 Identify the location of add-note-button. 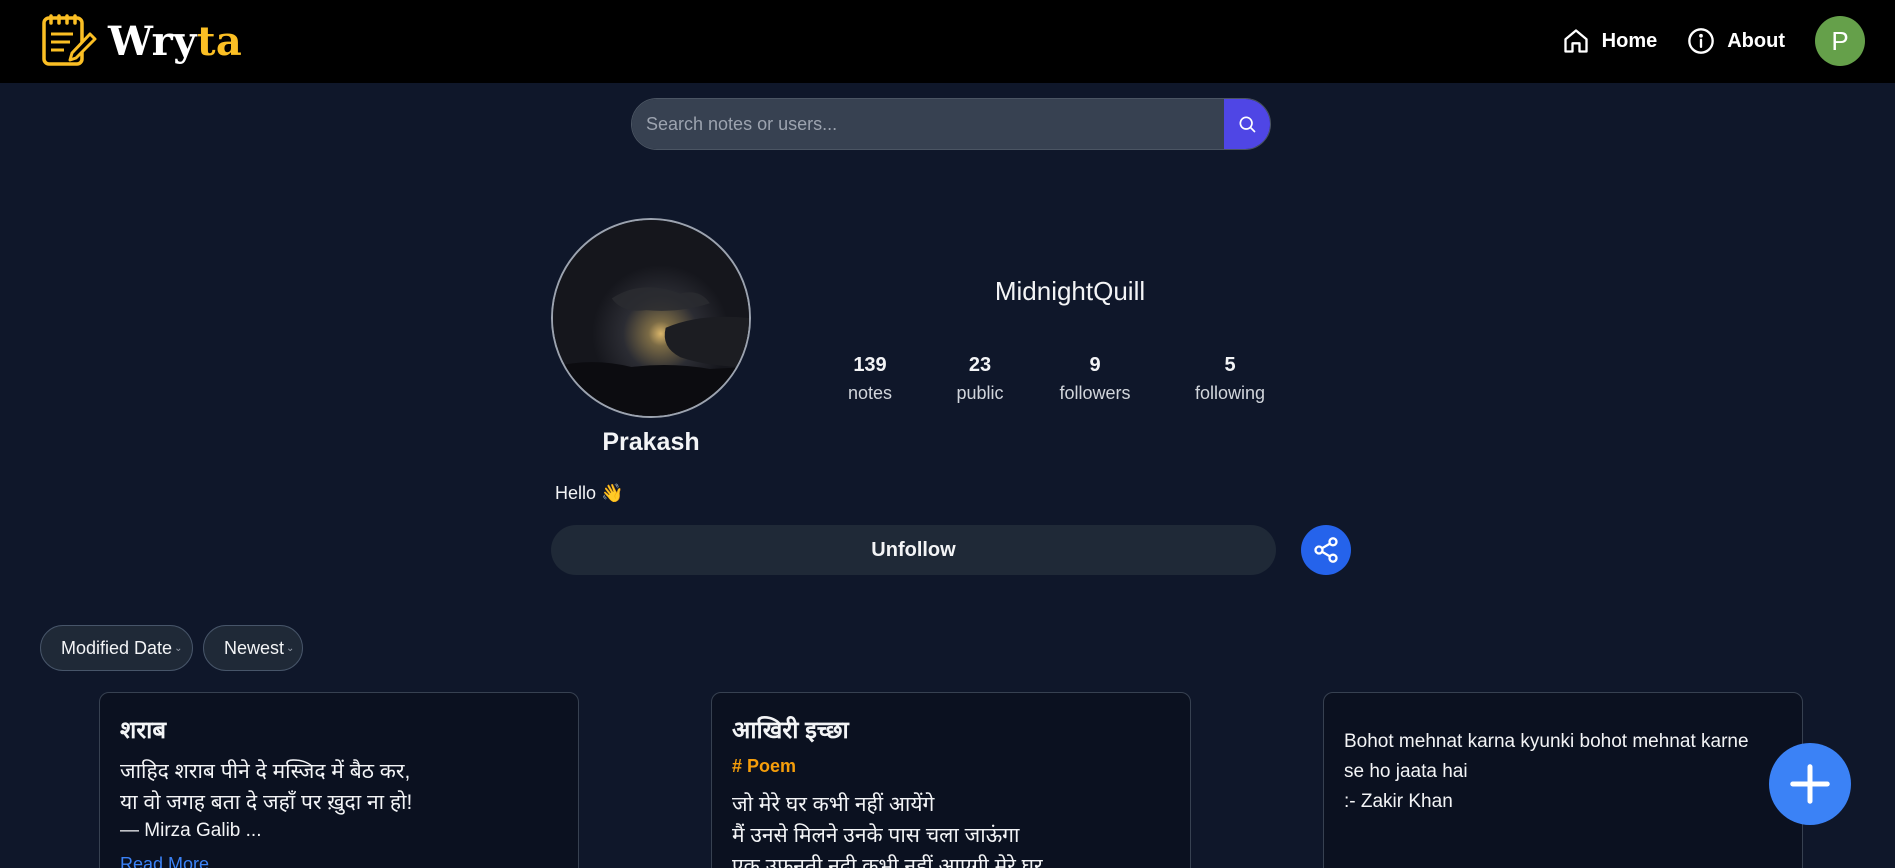
(1810, 784).